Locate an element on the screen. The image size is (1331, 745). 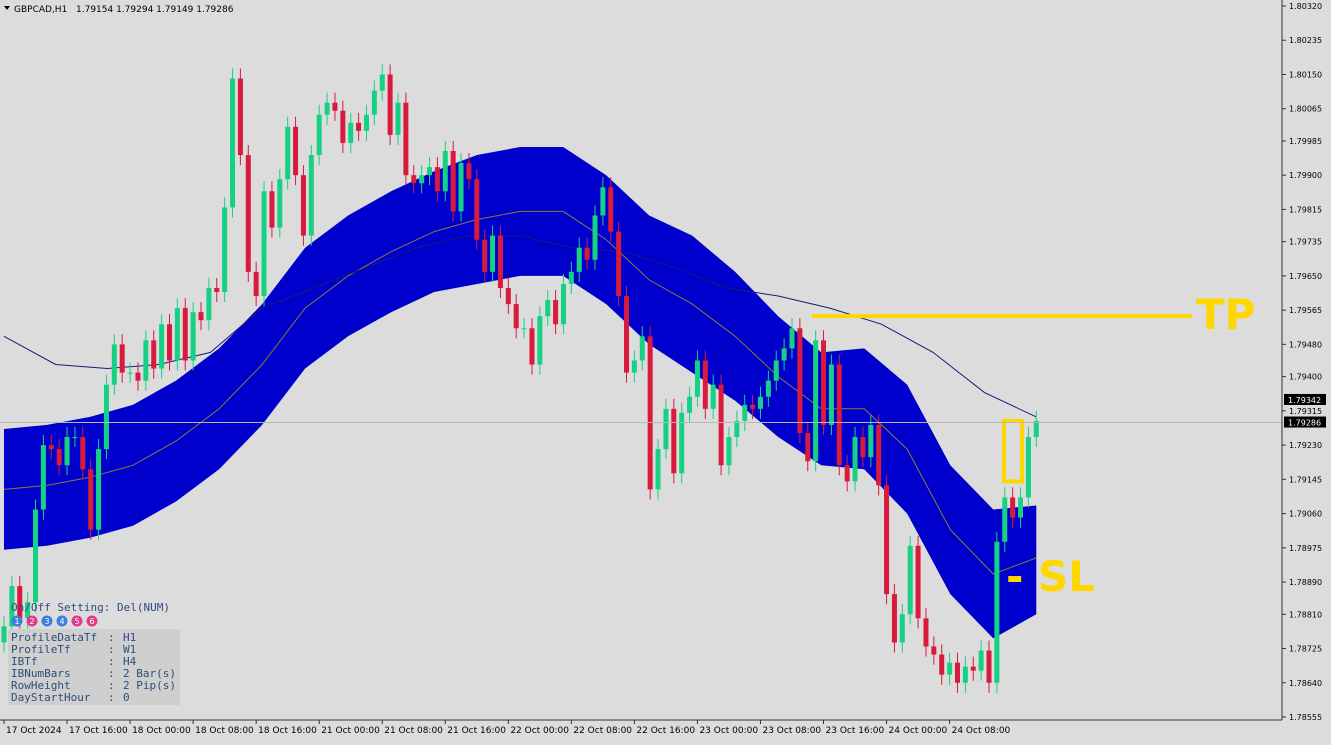
x-tick-label: 22 Oct 00:00 is located at coordinates (539, 731).